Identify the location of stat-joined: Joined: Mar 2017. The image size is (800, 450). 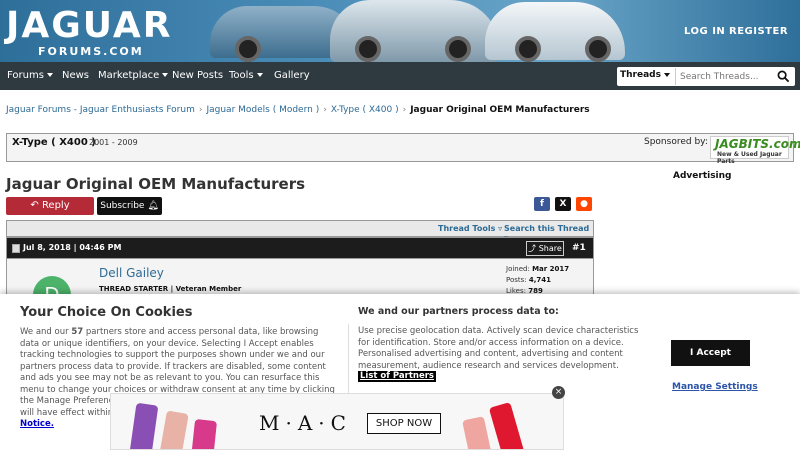
(537, 269).